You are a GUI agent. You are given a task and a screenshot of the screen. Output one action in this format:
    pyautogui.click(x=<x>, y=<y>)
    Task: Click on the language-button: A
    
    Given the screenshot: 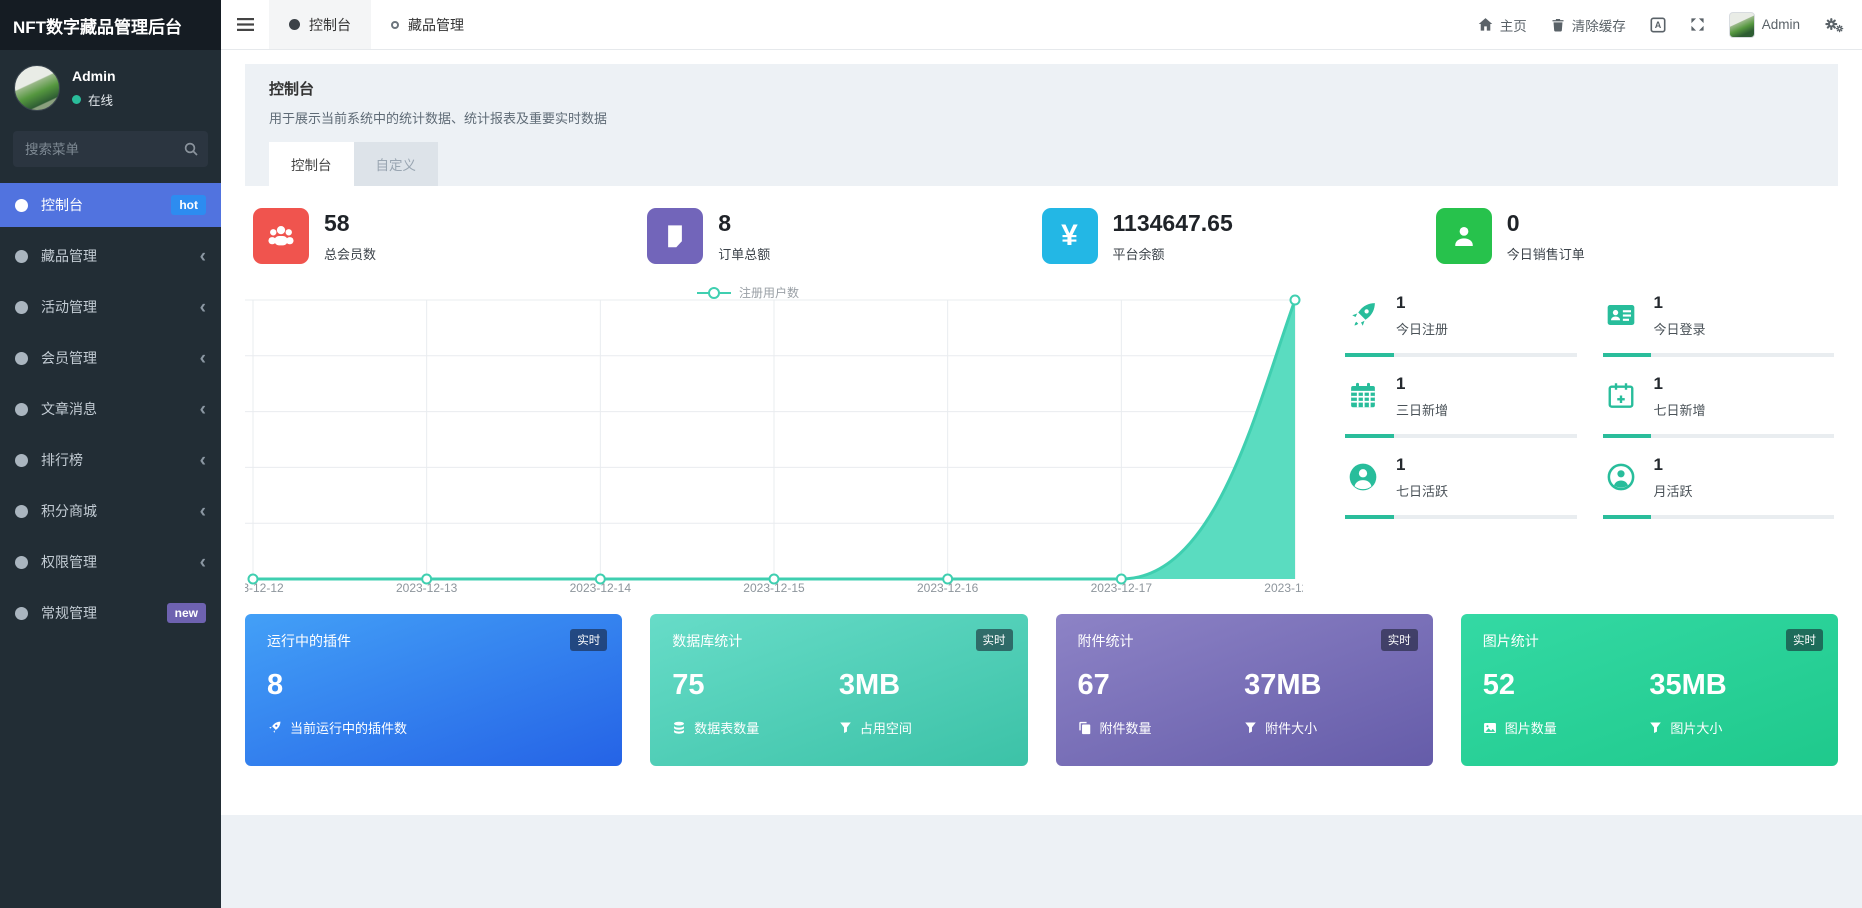 What is the action you would take?
    pyautogui.click(x=1658, y=24)
    